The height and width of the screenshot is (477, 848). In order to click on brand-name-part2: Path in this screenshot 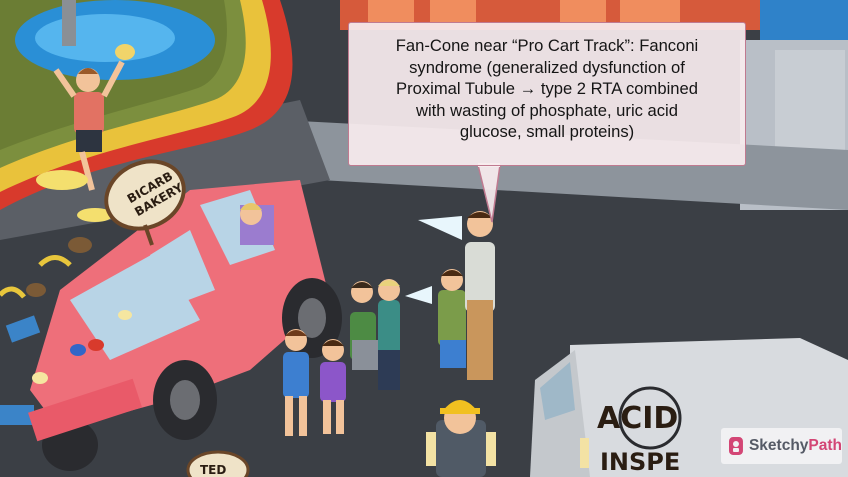, I will do `click(825, 445)`.